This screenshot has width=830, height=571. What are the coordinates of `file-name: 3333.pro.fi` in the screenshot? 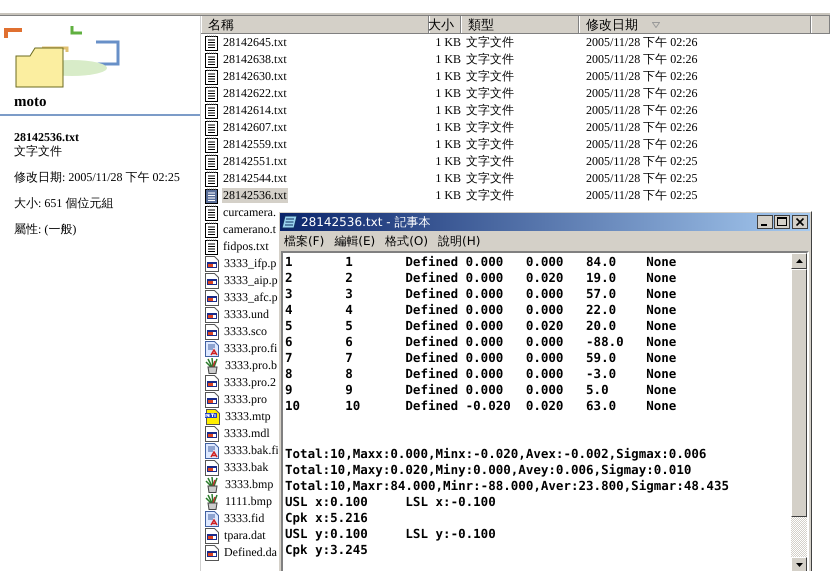 It's located at (250, 348).